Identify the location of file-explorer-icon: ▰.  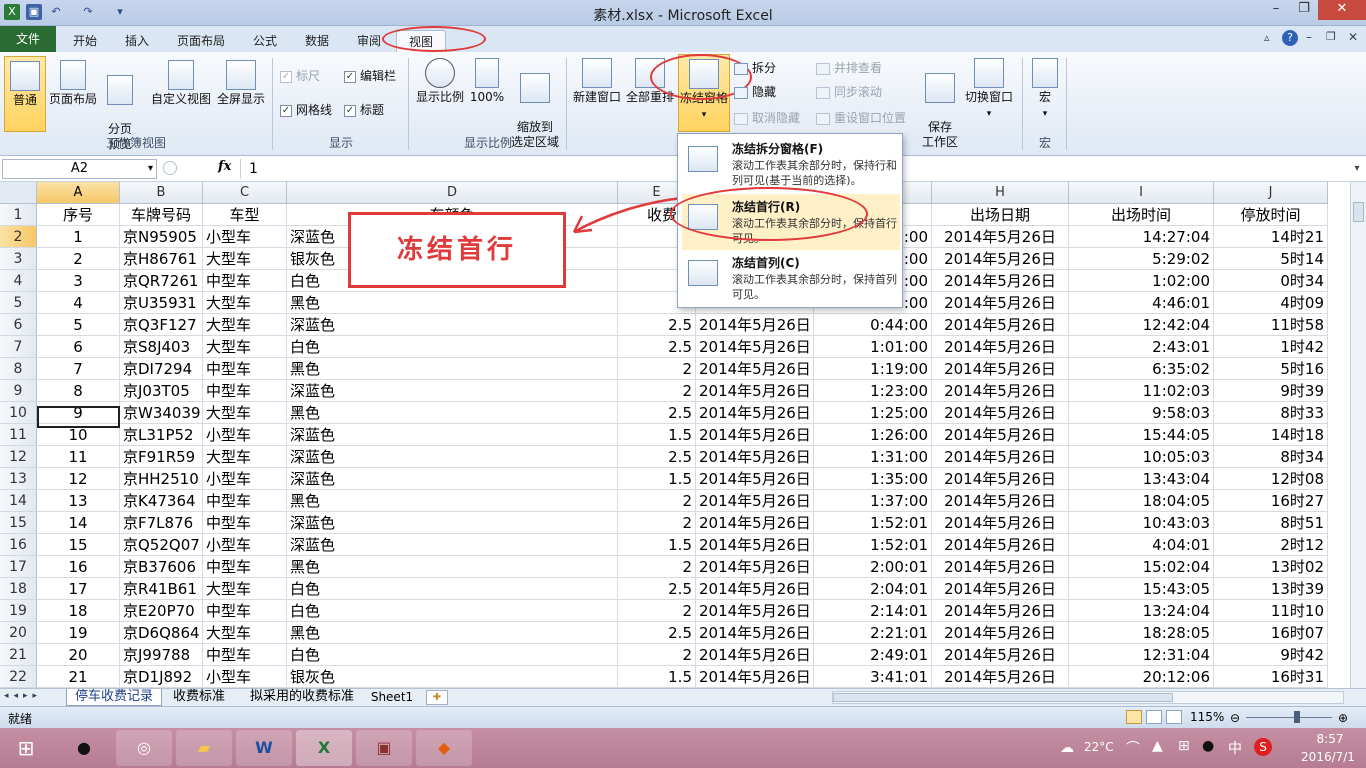
(204, 748).